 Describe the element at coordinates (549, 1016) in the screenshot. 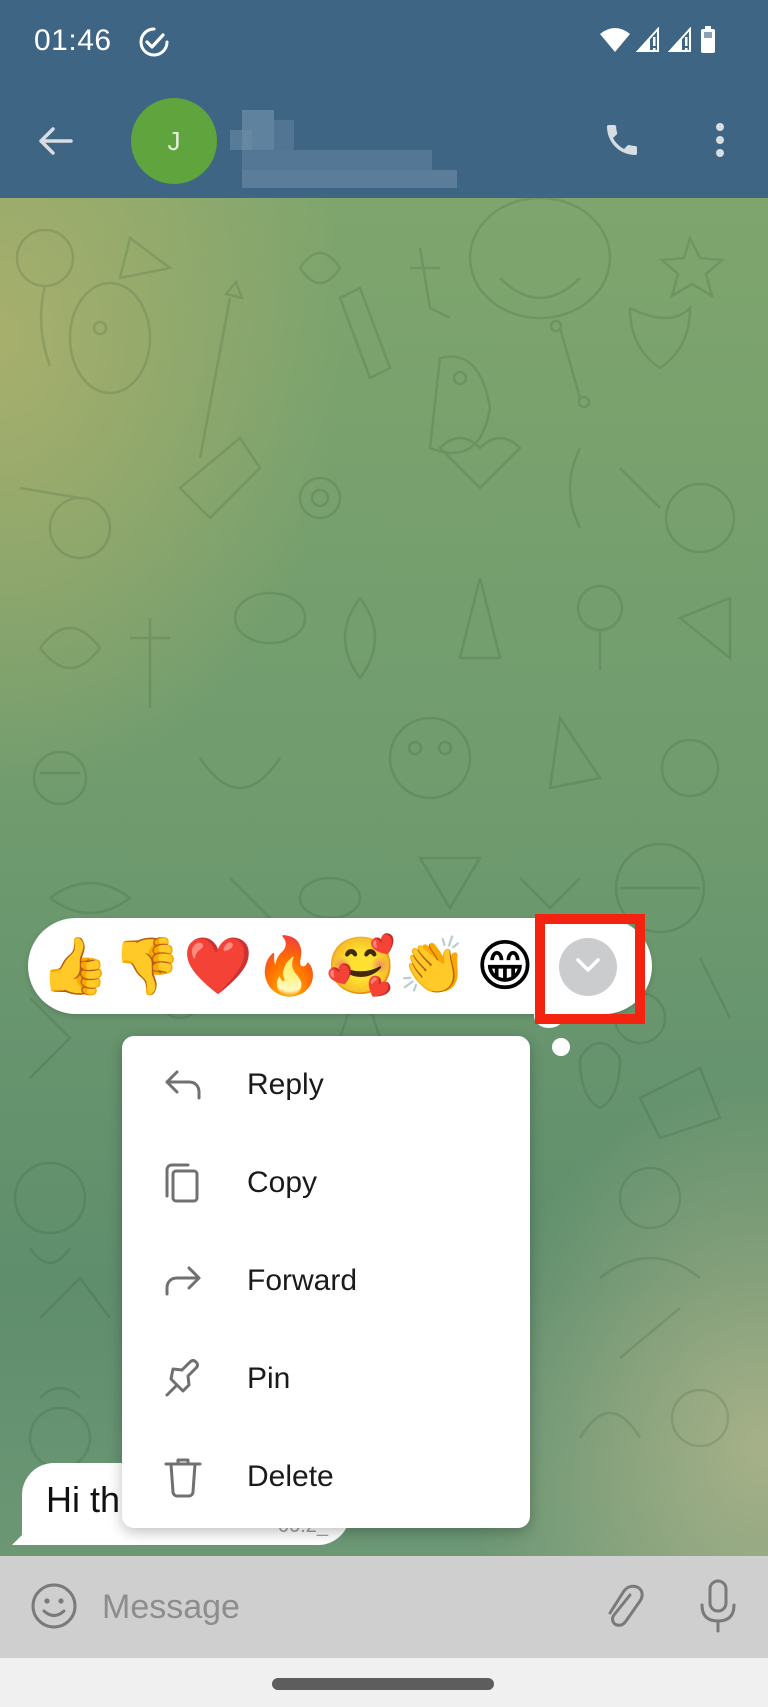

I see `reaction-bubble-tail` at that location.